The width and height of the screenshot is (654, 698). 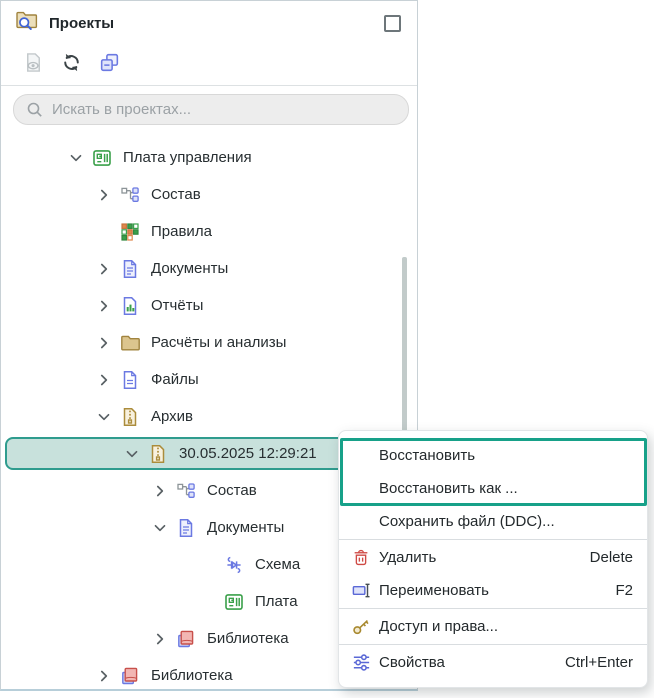 I want to click on rename-icon, so click(x=365, y=591).